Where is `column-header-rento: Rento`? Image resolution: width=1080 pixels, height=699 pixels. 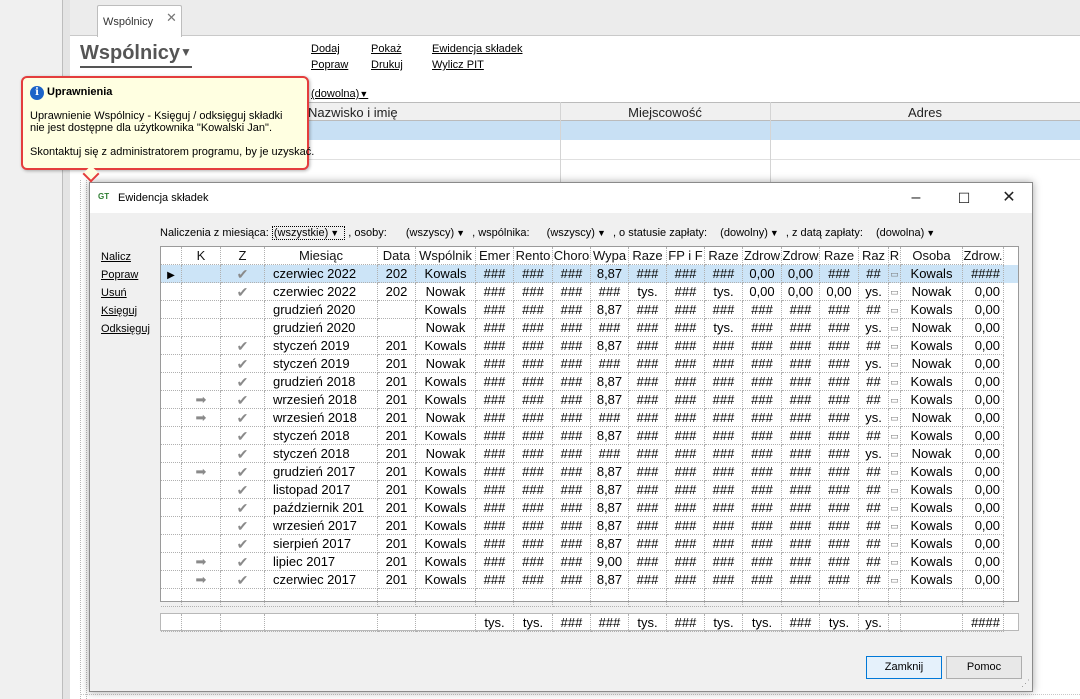 column-header-rento: Rento is located at coordinates (533, 256).